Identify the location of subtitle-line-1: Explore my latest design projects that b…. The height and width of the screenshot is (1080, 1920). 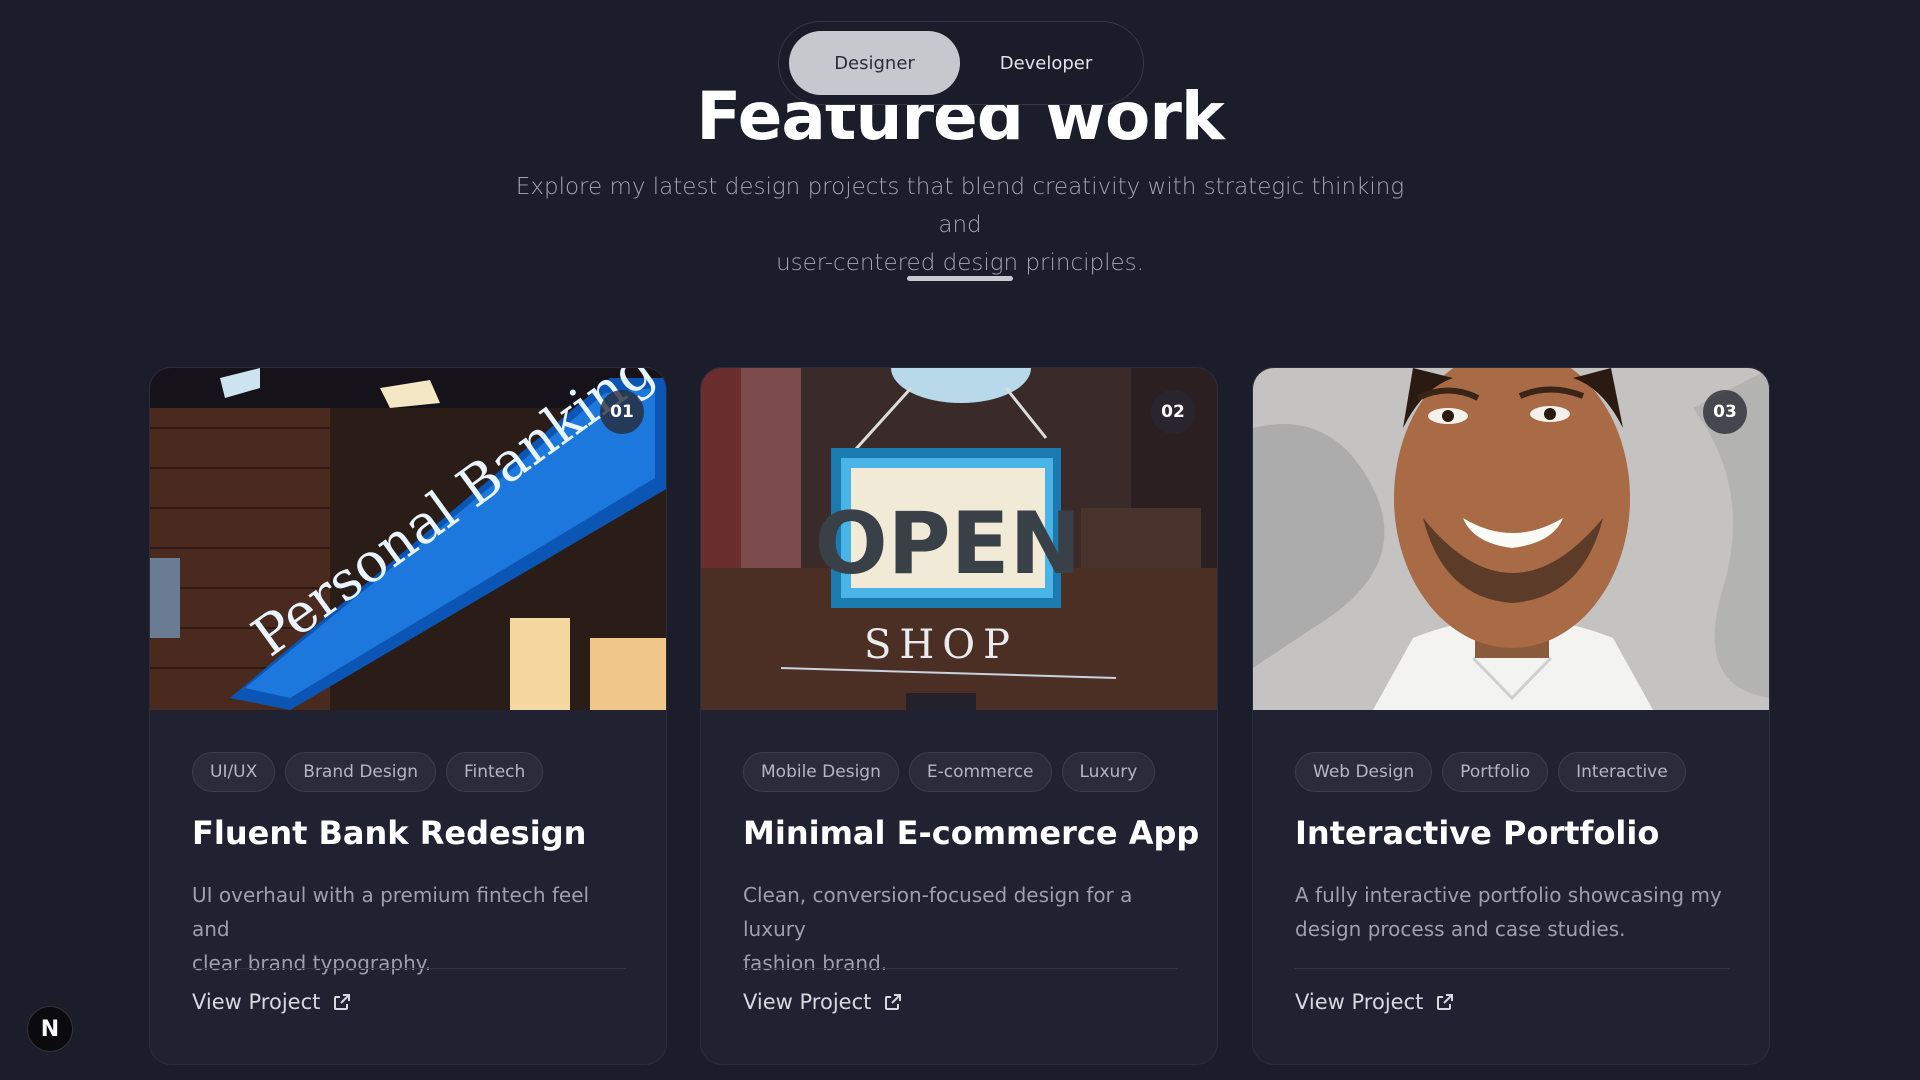
(960, 206).